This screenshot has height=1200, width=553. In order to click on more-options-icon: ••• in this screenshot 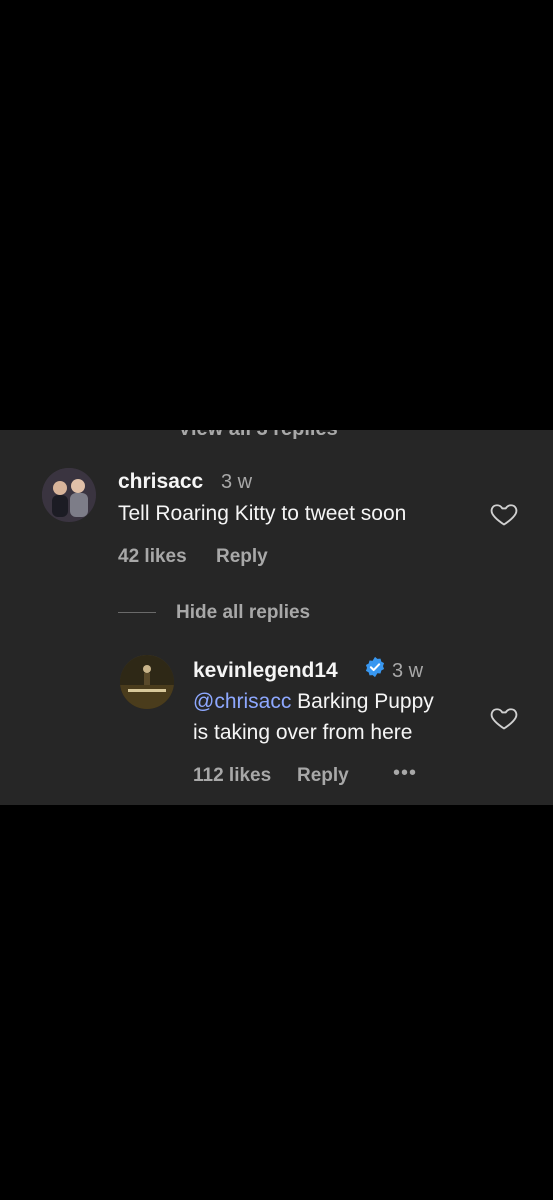, I will do `click(405, 773)`.